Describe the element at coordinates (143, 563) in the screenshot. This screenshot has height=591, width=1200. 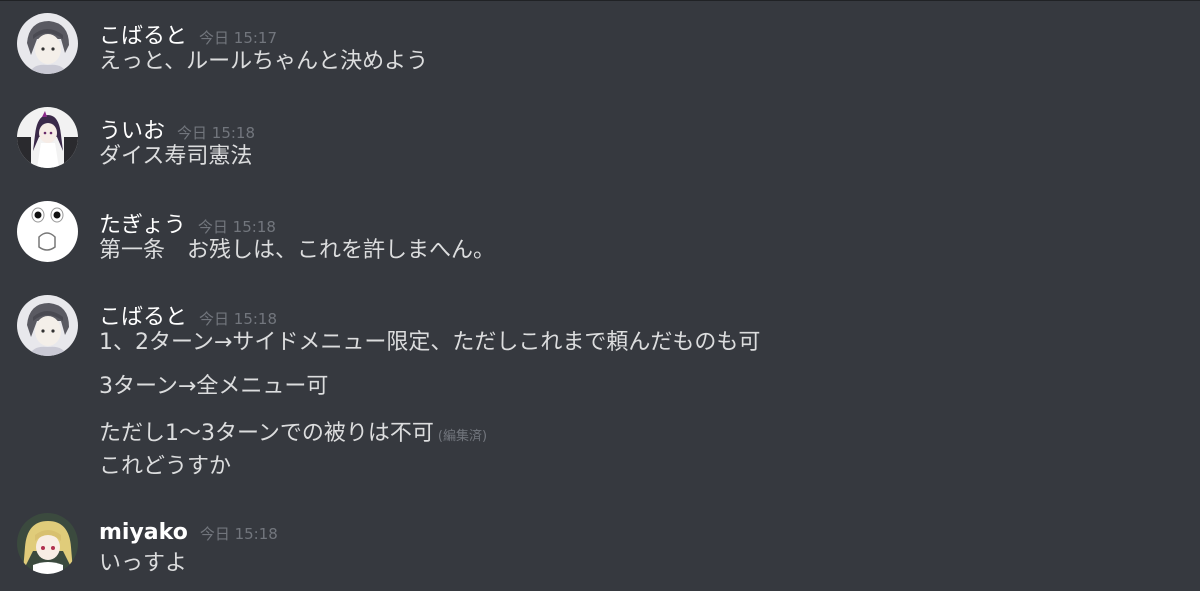
I see `message-content: いっすよ` at that location.